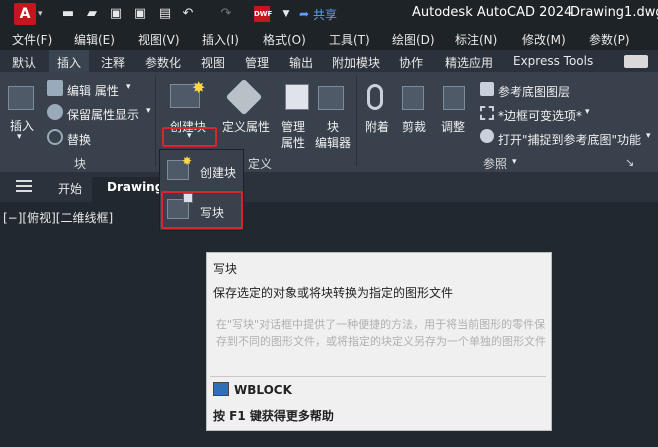 This screenshot has width=658, height=447. What do you see at coordinates (325, 14) in the screenshot?
I see `share-button: 共享` at bounding box center [325, 14].